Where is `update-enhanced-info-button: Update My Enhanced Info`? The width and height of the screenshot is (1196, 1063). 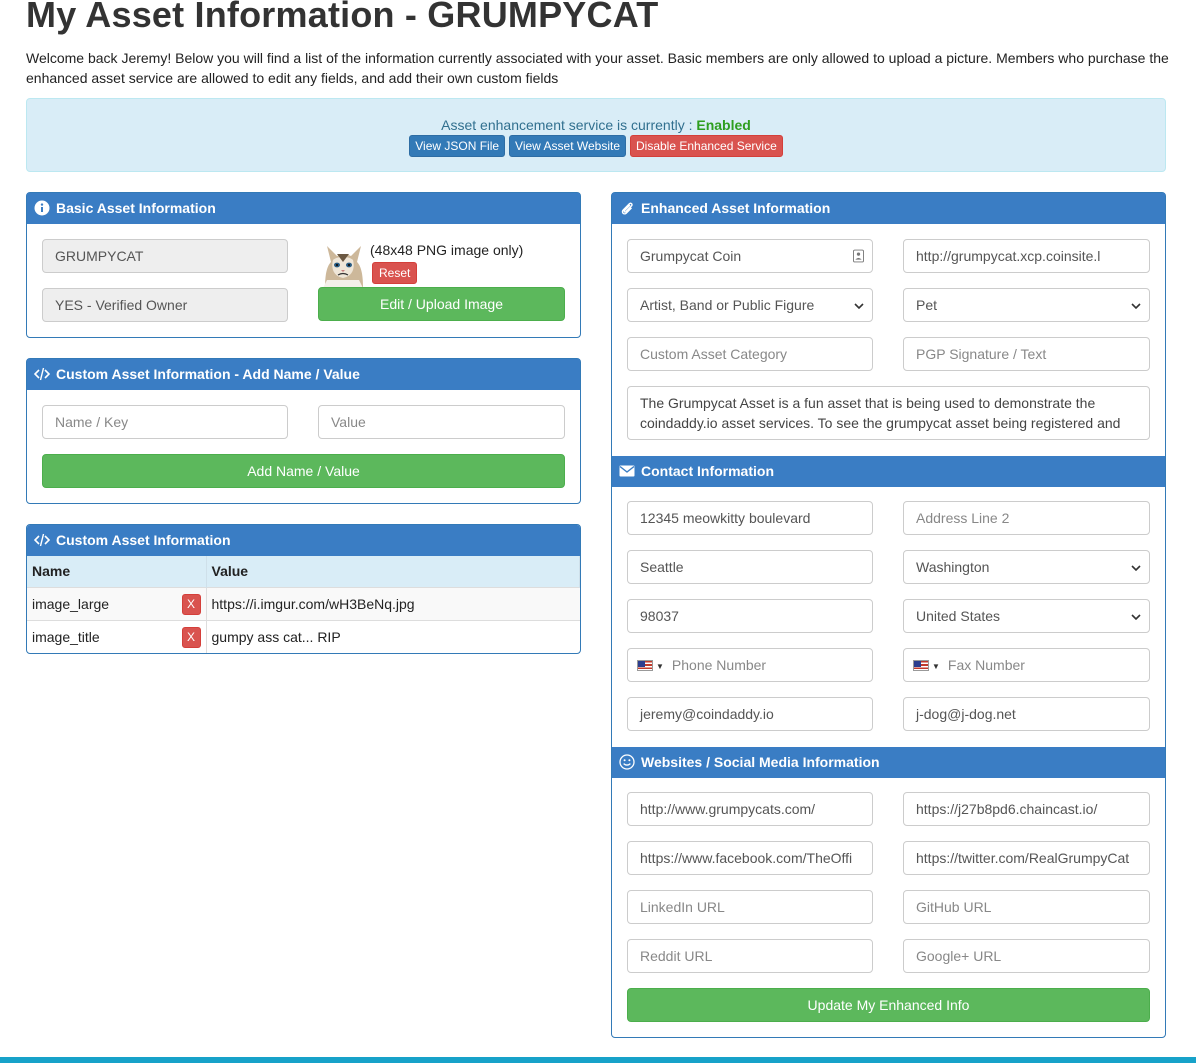
update-enhanced-info-button: Update My Enhanced Info is located at coordinates (888, 1005).